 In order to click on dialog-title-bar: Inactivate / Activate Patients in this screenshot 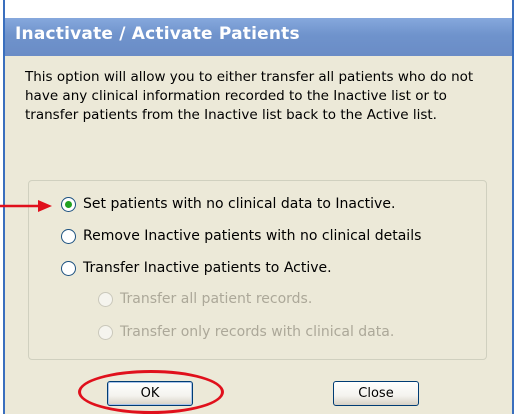, I will do `click(258, 37)`.